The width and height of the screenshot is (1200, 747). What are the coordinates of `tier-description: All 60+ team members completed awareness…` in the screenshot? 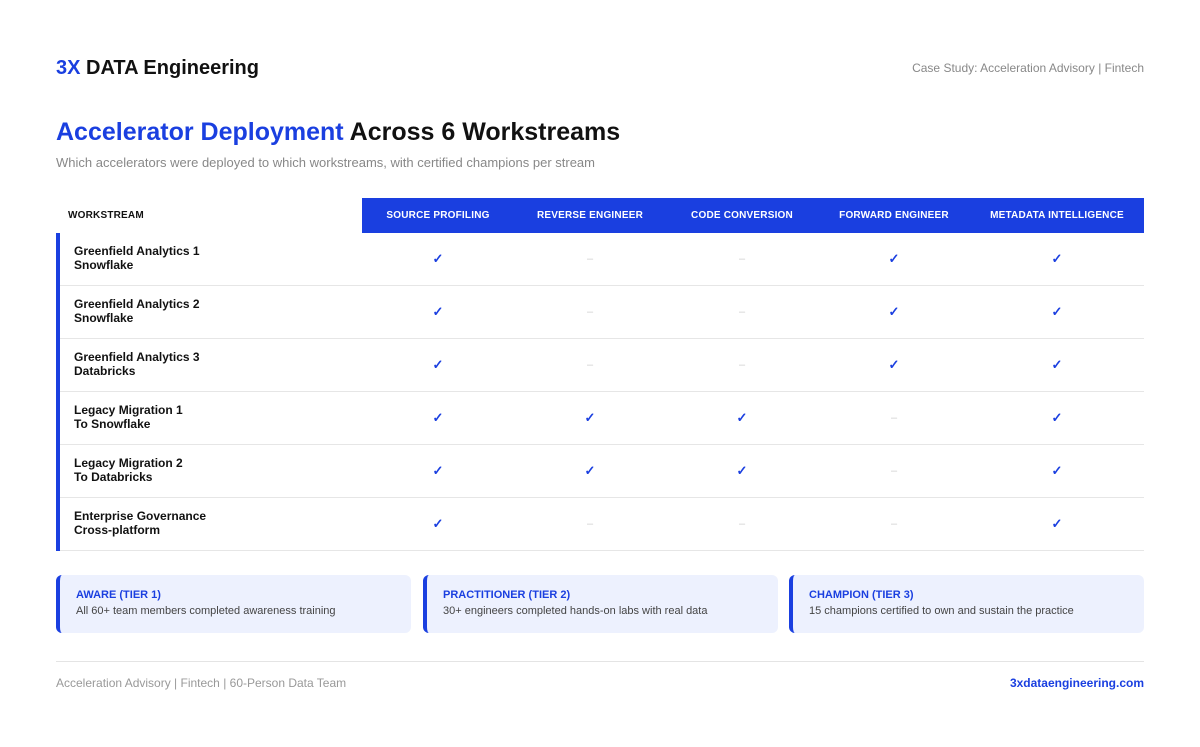 It's located at (206, 611).